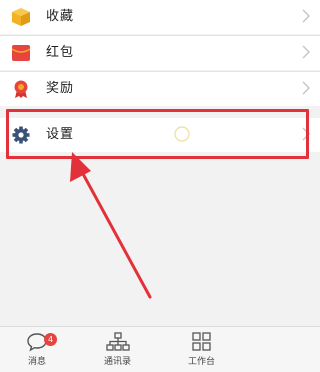  Describe the element at coordinates (37, 362) in the screenshot. I see `tab-label: 消息` at that location.